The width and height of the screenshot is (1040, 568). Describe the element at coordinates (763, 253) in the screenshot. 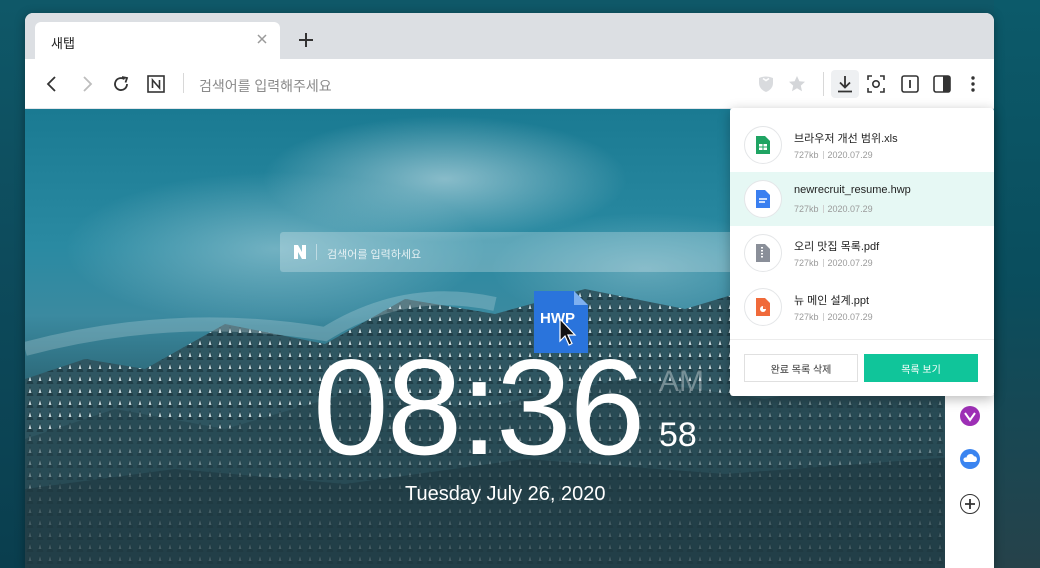

I see `zip-file-icon` at that location.